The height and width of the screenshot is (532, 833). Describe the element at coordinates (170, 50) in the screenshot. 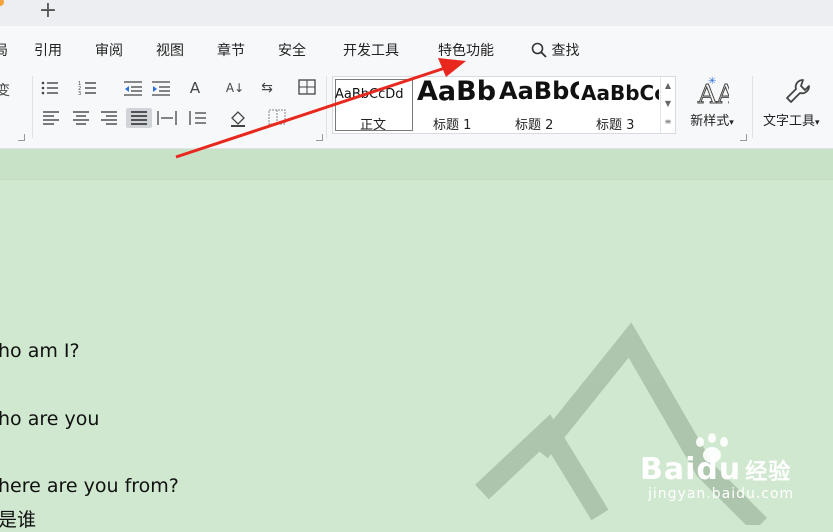

I see `menu-item-view: 视图` at that location.